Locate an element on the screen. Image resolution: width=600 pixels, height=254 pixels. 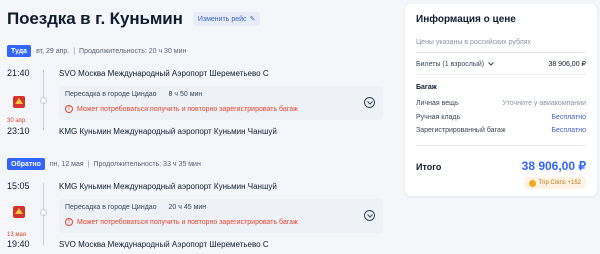
transfer-duration: 8 ч 50 мин is located at coordinates (185, 94).